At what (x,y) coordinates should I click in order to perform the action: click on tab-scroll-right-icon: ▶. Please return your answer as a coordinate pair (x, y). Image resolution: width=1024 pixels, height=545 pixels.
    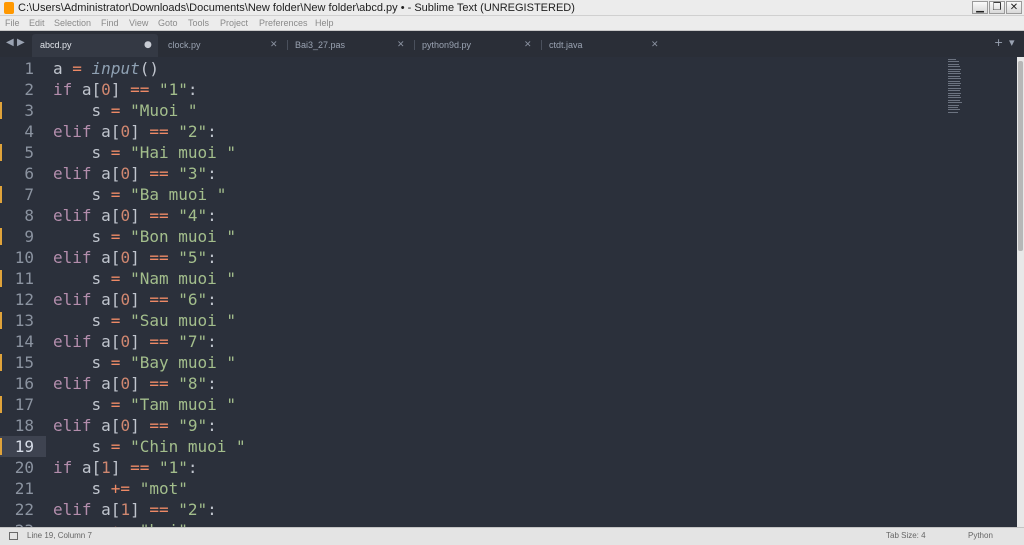
    Looking at the image, I should click on (21, 42).